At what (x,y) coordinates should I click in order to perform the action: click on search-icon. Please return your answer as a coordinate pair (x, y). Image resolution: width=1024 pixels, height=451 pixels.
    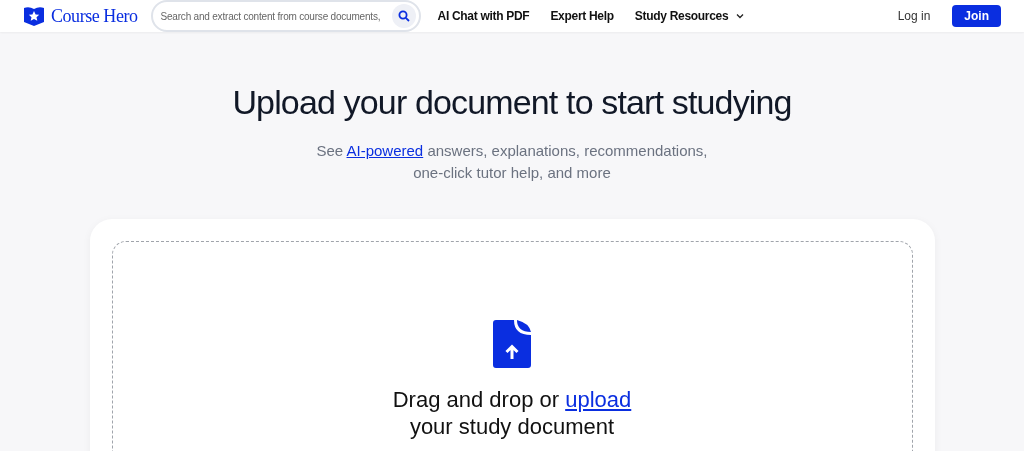
    Looking at the image, I should click on (403, 16).